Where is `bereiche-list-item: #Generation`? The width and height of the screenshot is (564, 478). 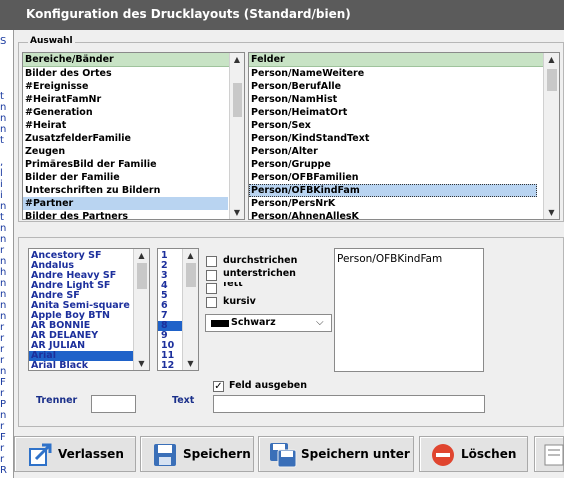 bereiche-list-item: #Generation is located at coordinates (125, 112).